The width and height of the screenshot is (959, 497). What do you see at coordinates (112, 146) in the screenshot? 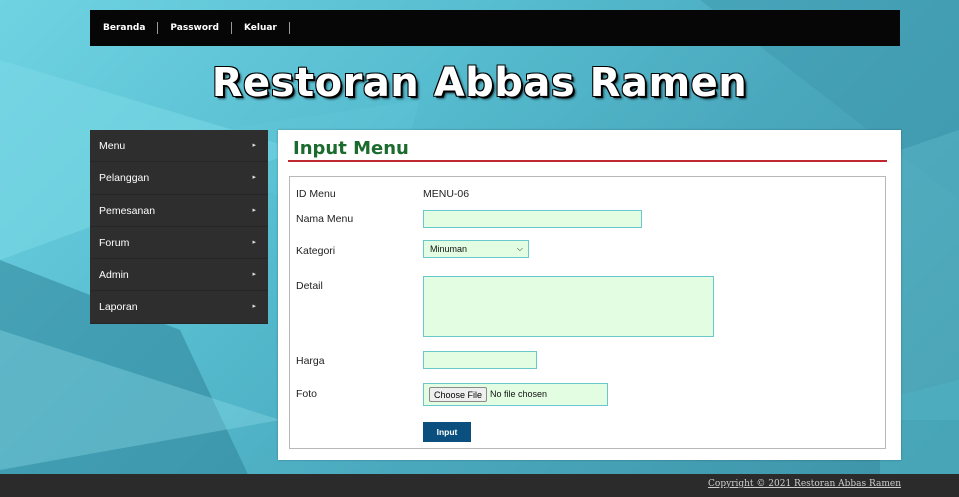
I see `sidebar-item-label: Menu` at bounding box center [112, 146].